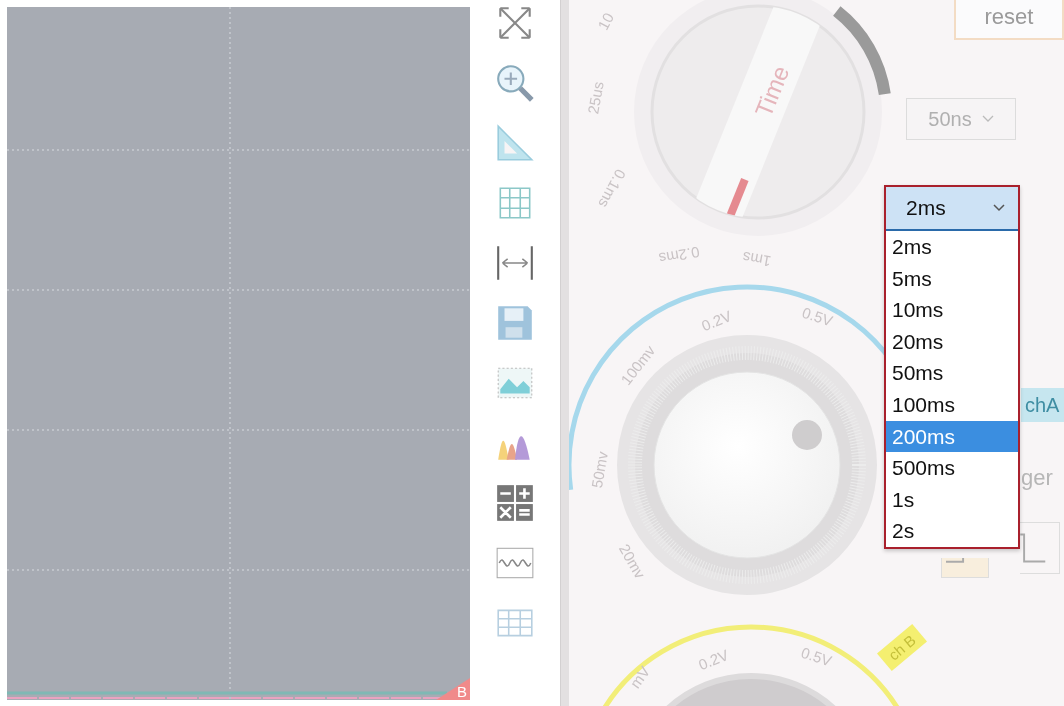  I want to click on timebase-knob-drawing, so click(762, 118).